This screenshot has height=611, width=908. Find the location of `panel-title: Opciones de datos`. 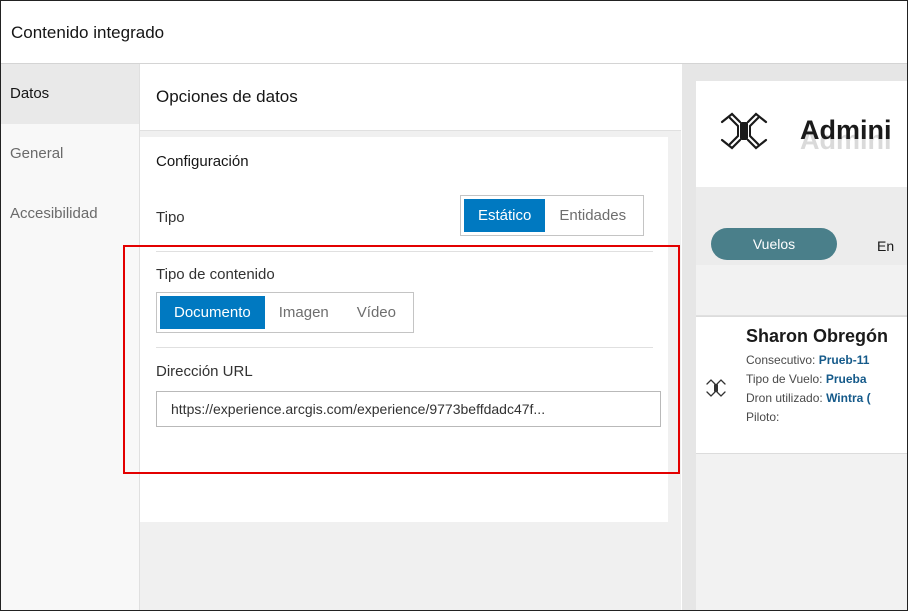

panel-title: Opciones de datos is located at coordinates (227, 96).